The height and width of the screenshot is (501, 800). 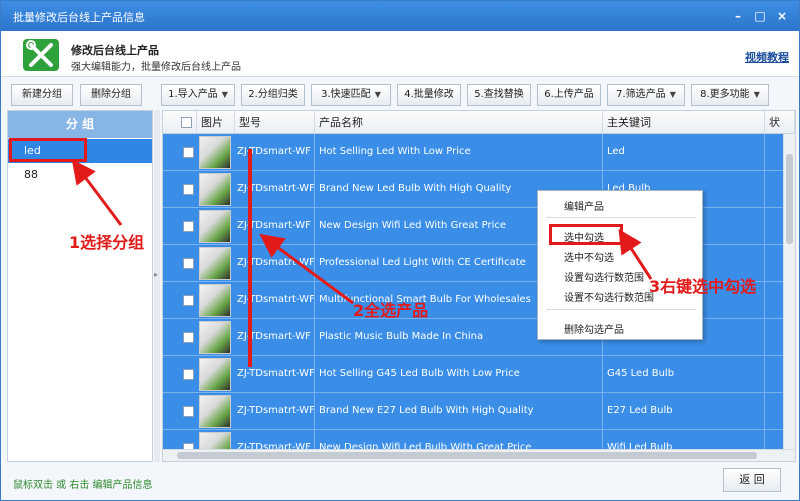 I want to click on back-button: 返 回, so click(x=752, y=480).